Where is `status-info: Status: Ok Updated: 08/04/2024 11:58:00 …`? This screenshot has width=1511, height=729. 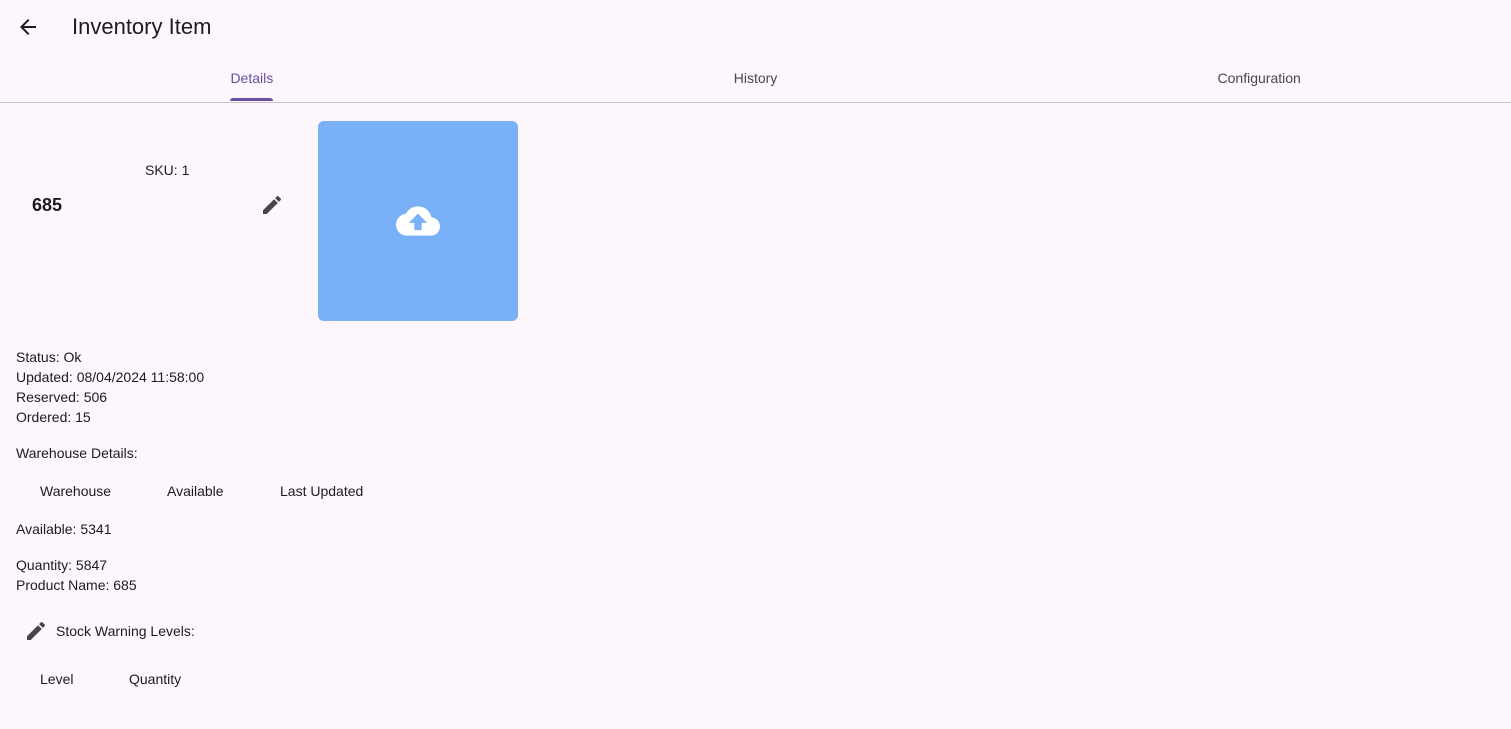
status-info: Status: Ok Updated: 08/04/2024 11:58:00 … is located at coordinates (110, 387).